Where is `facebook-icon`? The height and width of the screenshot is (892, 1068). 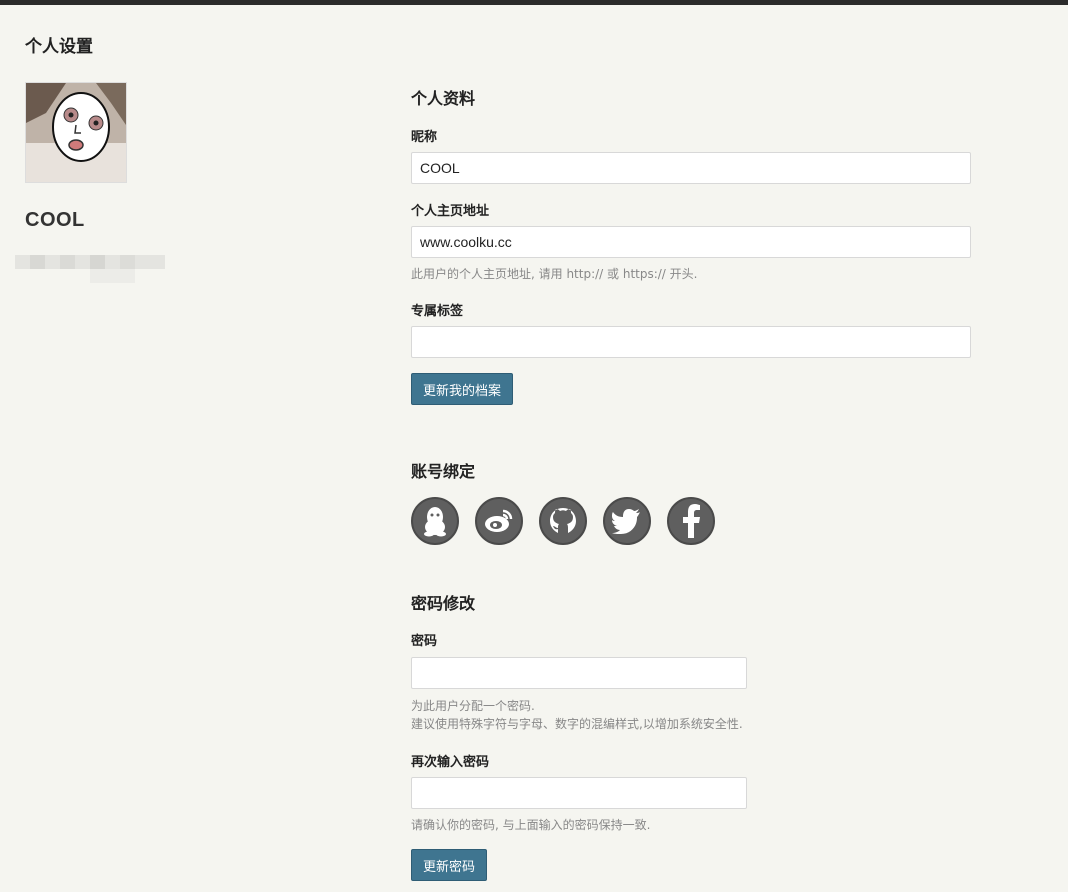 facebook-icon is located at coordinates (691, 521).